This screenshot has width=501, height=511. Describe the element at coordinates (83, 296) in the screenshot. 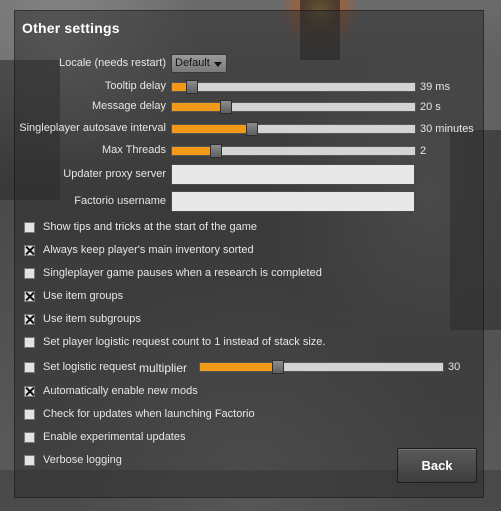

I see `item-groups-label: Use item groups` at that location.